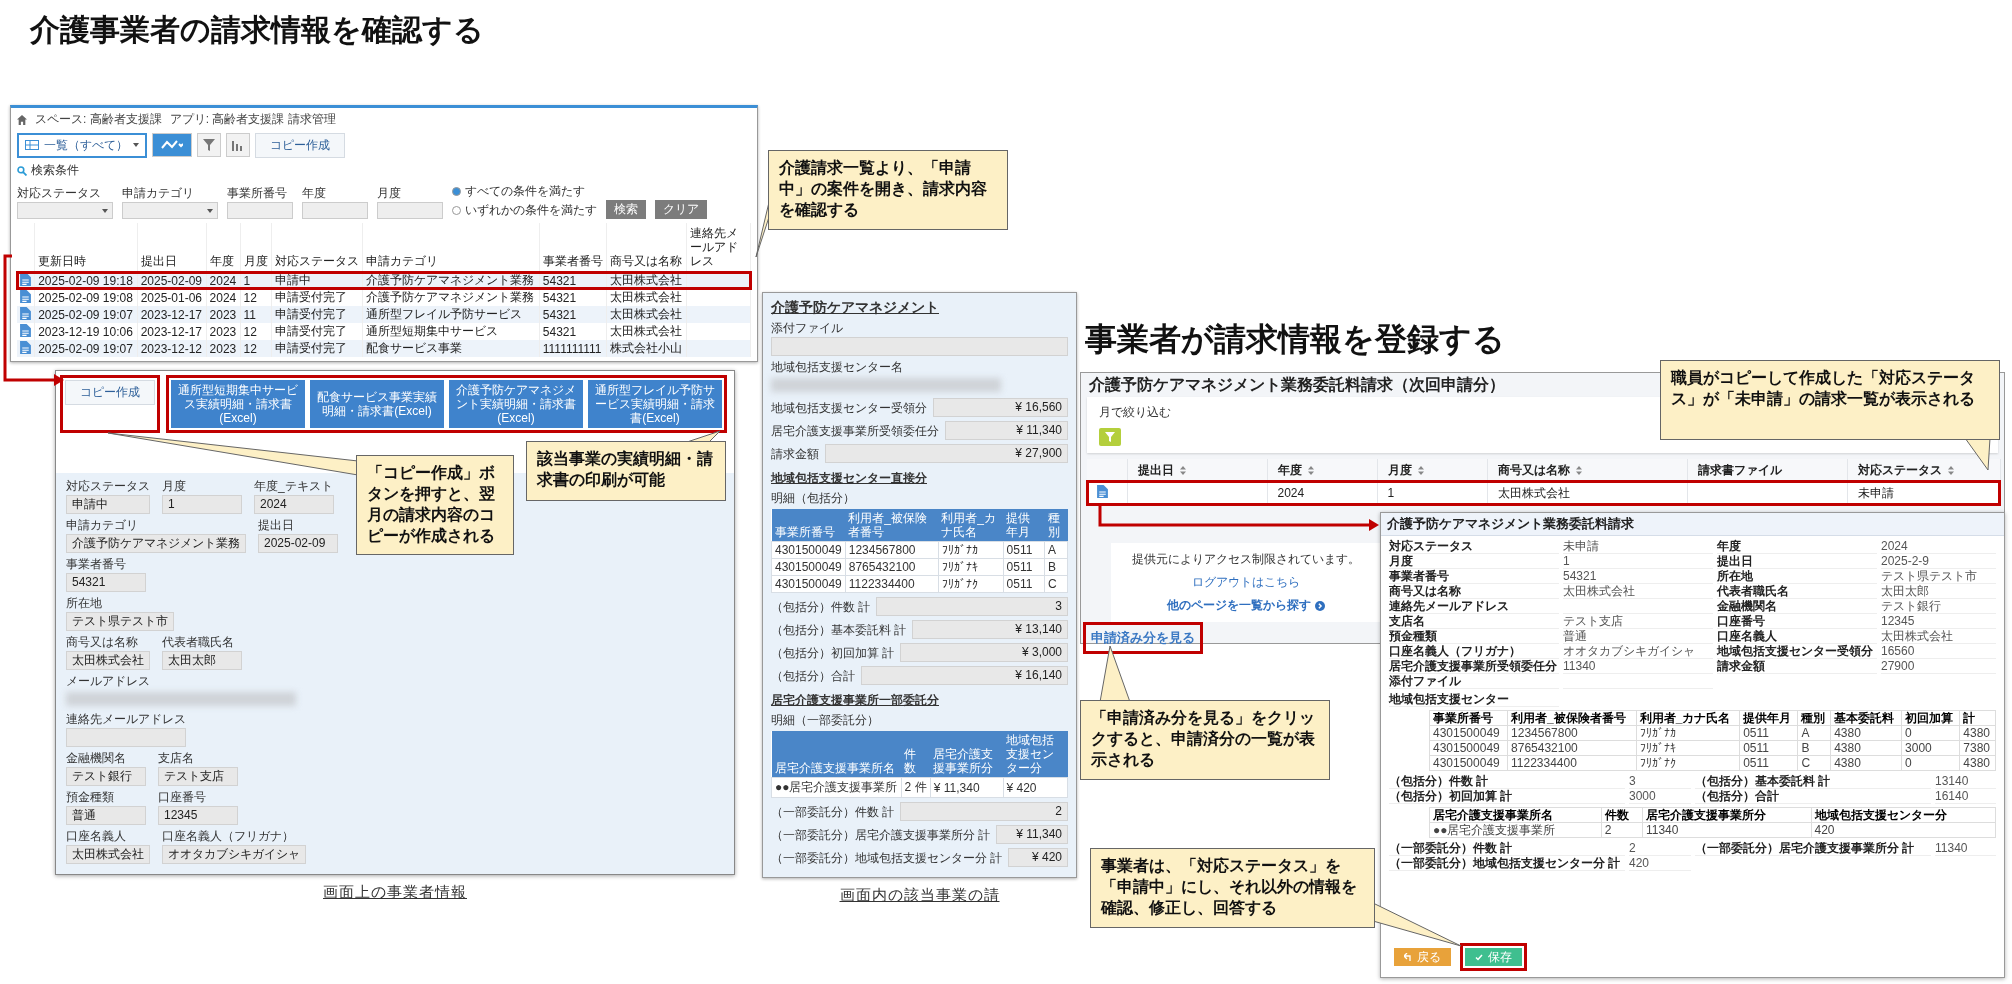 The image size is (2012, 984). I want to click on table-cell: 太田株式会社, so click(646, 280).